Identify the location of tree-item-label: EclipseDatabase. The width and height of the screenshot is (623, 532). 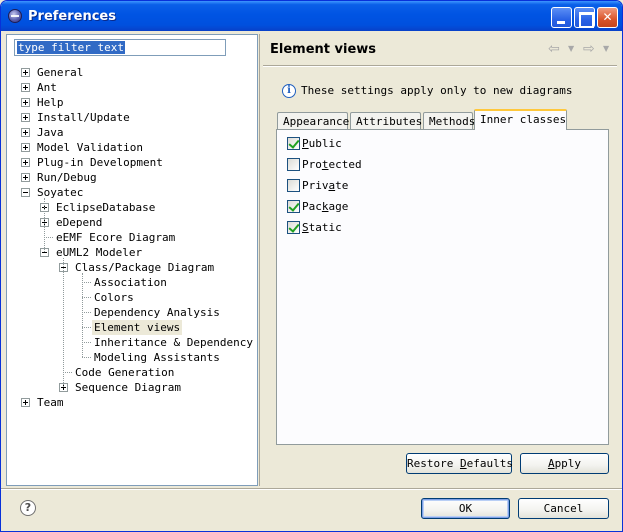
(106, 207).